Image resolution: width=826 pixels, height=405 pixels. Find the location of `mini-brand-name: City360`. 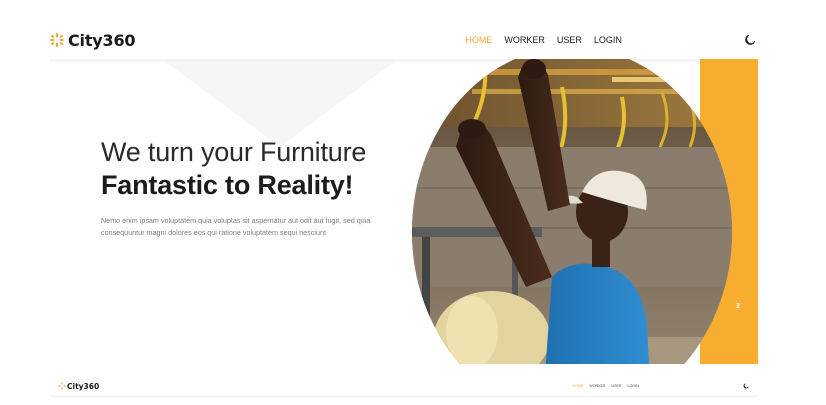

mini-brand-name: City360 is located at coordinates (83, 386).